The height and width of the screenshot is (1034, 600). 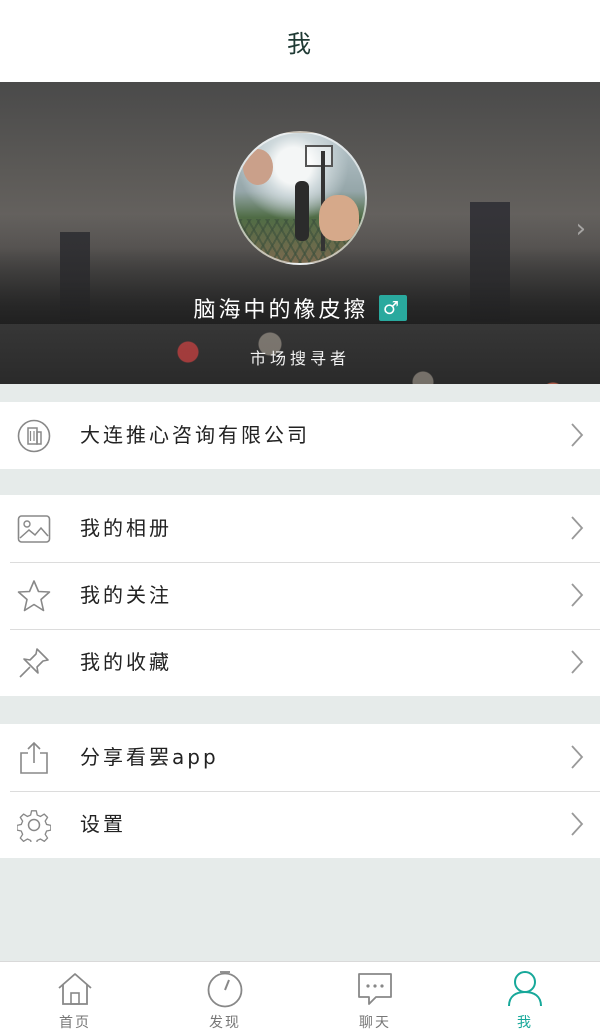 I want to click on share-row: 分享看罢app, so click(x=300, y=757).